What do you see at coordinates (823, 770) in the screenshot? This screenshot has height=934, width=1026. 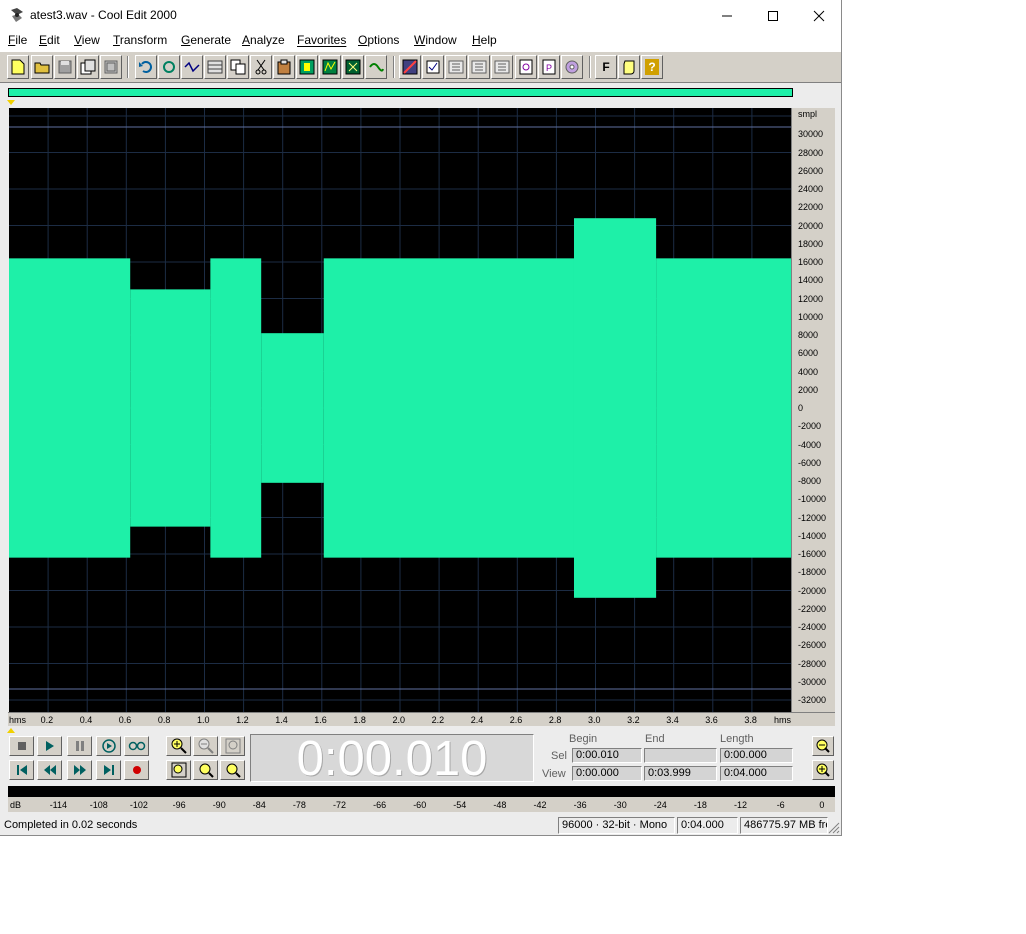 I see `vertical-zoom-in-button` at bounding box center [823, 770].